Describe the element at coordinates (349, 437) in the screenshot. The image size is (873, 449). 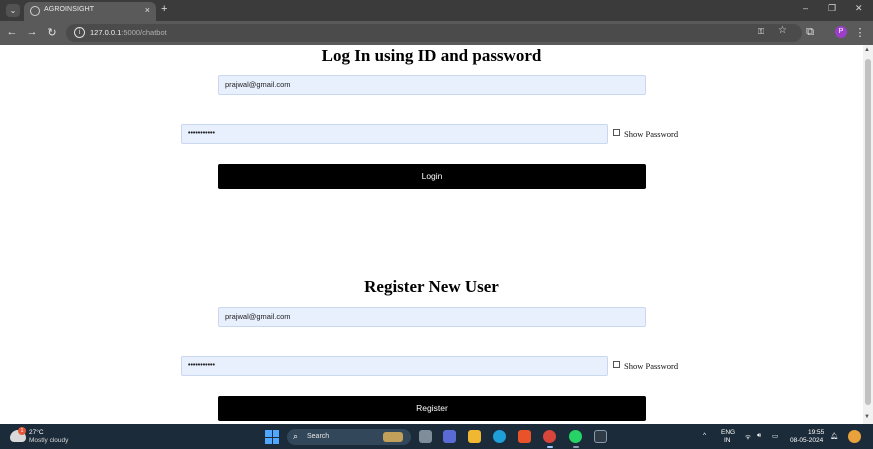
I see `taskbar-search-box: ⌕ Search` at that location.